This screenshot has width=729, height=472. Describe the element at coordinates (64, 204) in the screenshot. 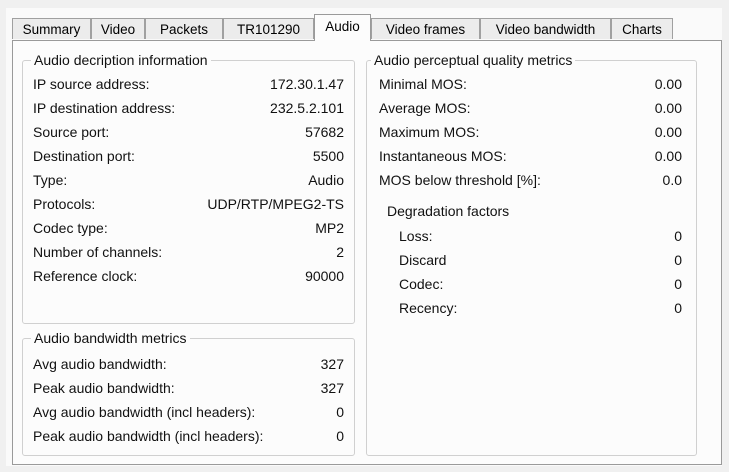

I see `info-label: Protocols:` at that location.